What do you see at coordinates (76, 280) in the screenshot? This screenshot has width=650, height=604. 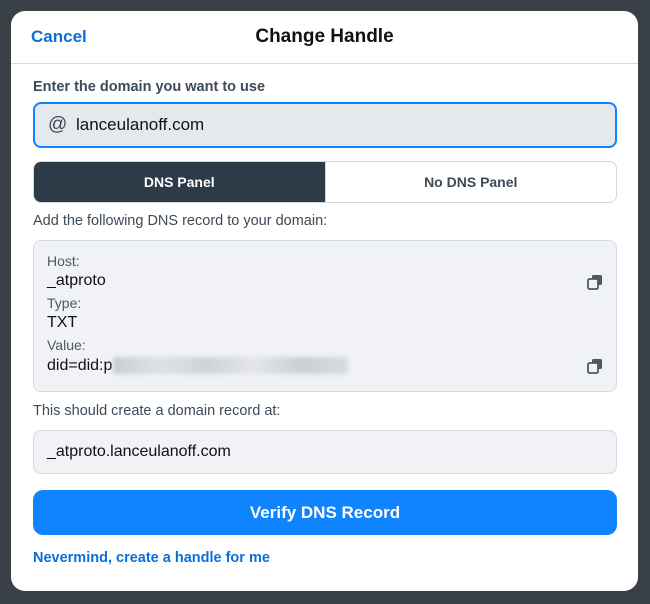 I see `host-value: _atproto` at bounding box center [76, 280].